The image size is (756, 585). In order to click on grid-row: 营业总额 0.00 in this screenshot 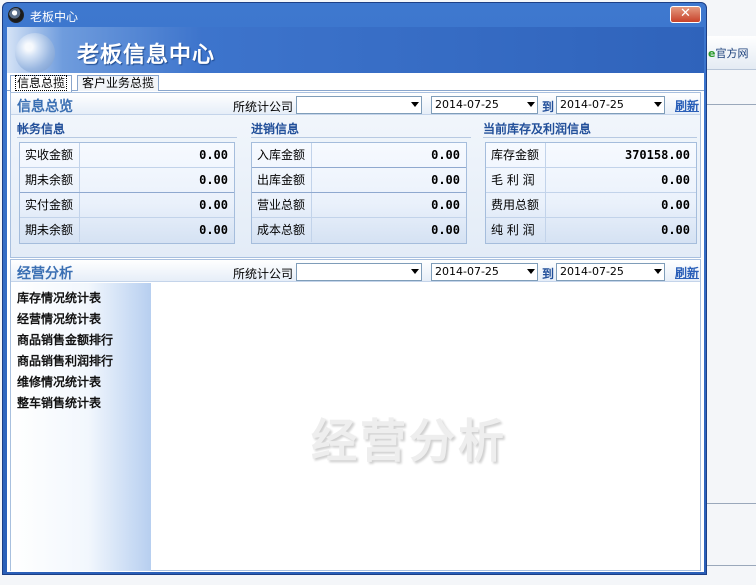, I will do `click(359, 205)`.